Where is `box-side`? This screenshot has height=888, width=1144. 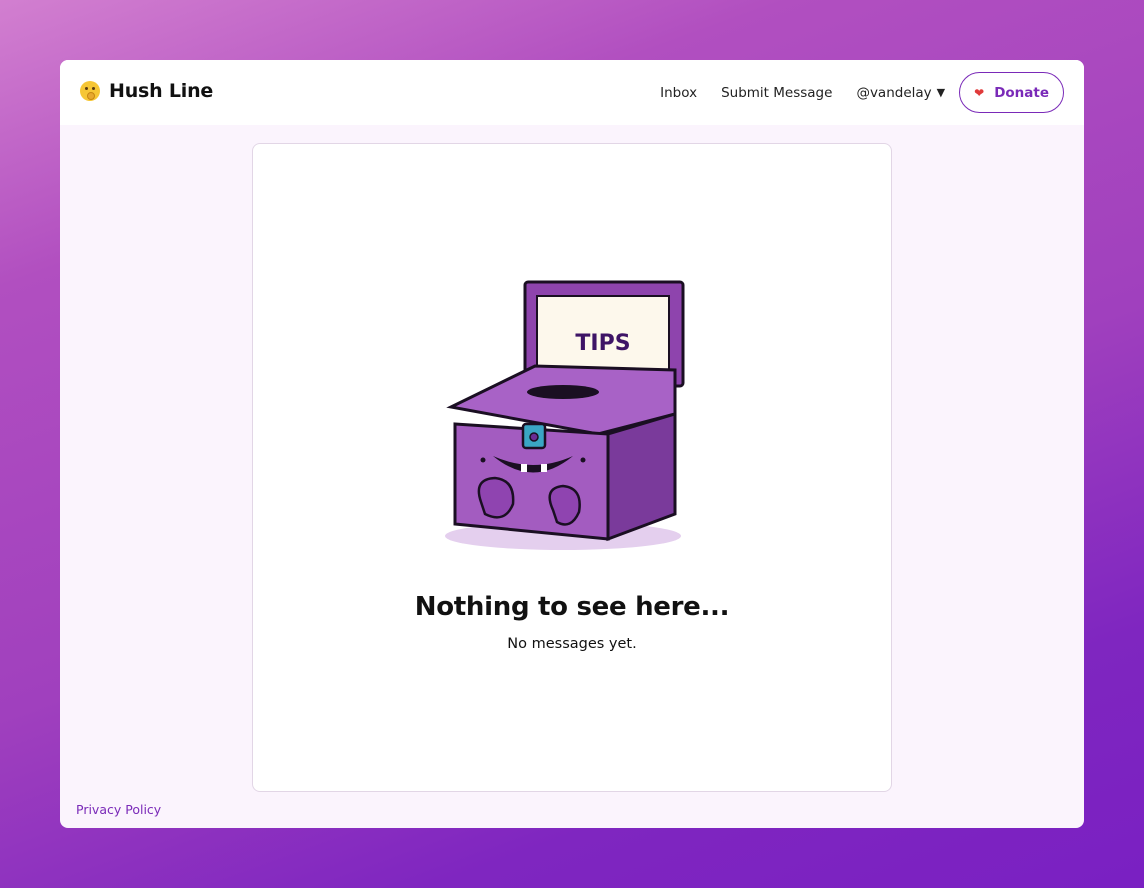
box-side is located at coordinates (641, 476).